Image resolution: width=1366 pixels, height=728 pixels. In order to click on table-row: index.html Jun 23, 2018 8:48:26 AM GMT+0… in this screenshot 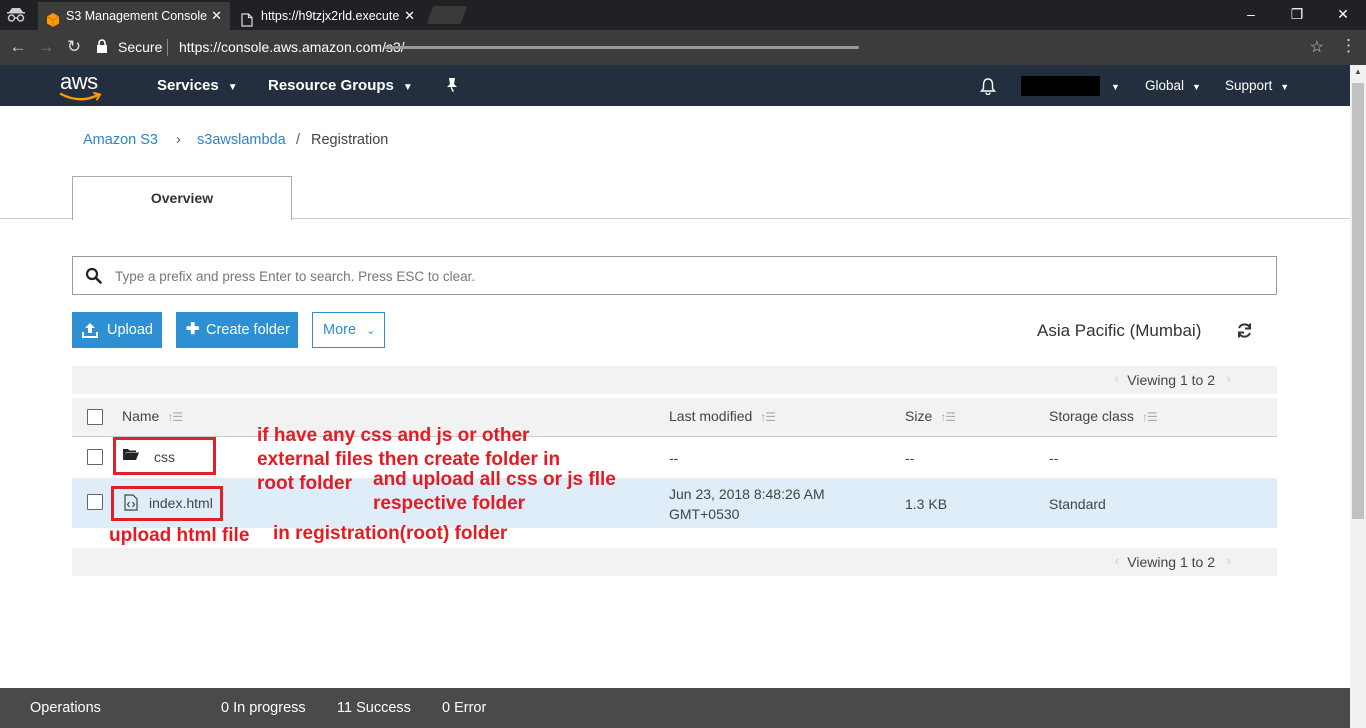, I will do `click(674, 503)`.